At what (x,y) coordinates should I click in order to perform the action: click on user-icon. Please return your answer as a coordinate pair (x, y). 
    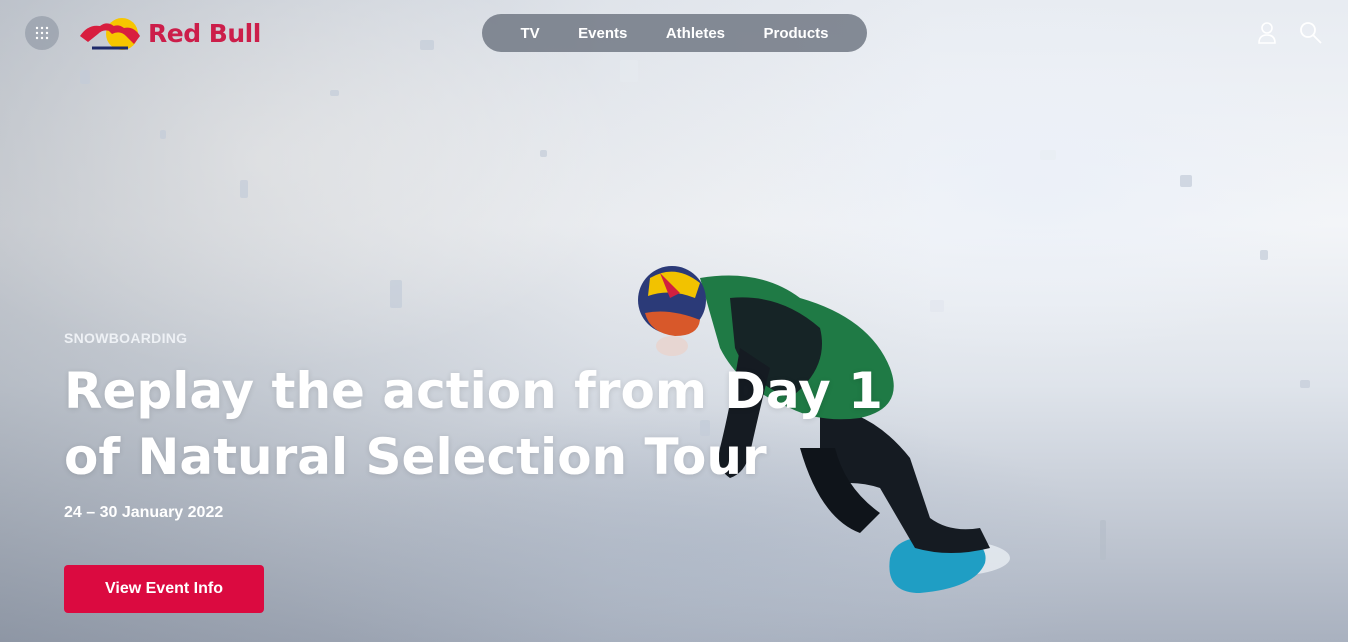
    Looking at the image, I should click on (1267, 33).